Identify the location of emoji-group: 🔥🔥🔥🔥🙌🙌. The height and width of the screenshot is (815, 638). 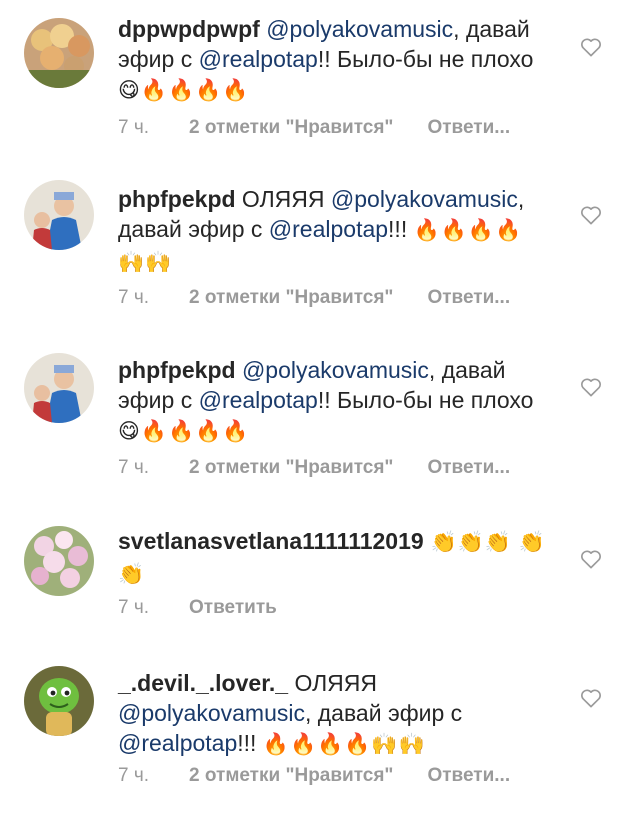
(344, 744).